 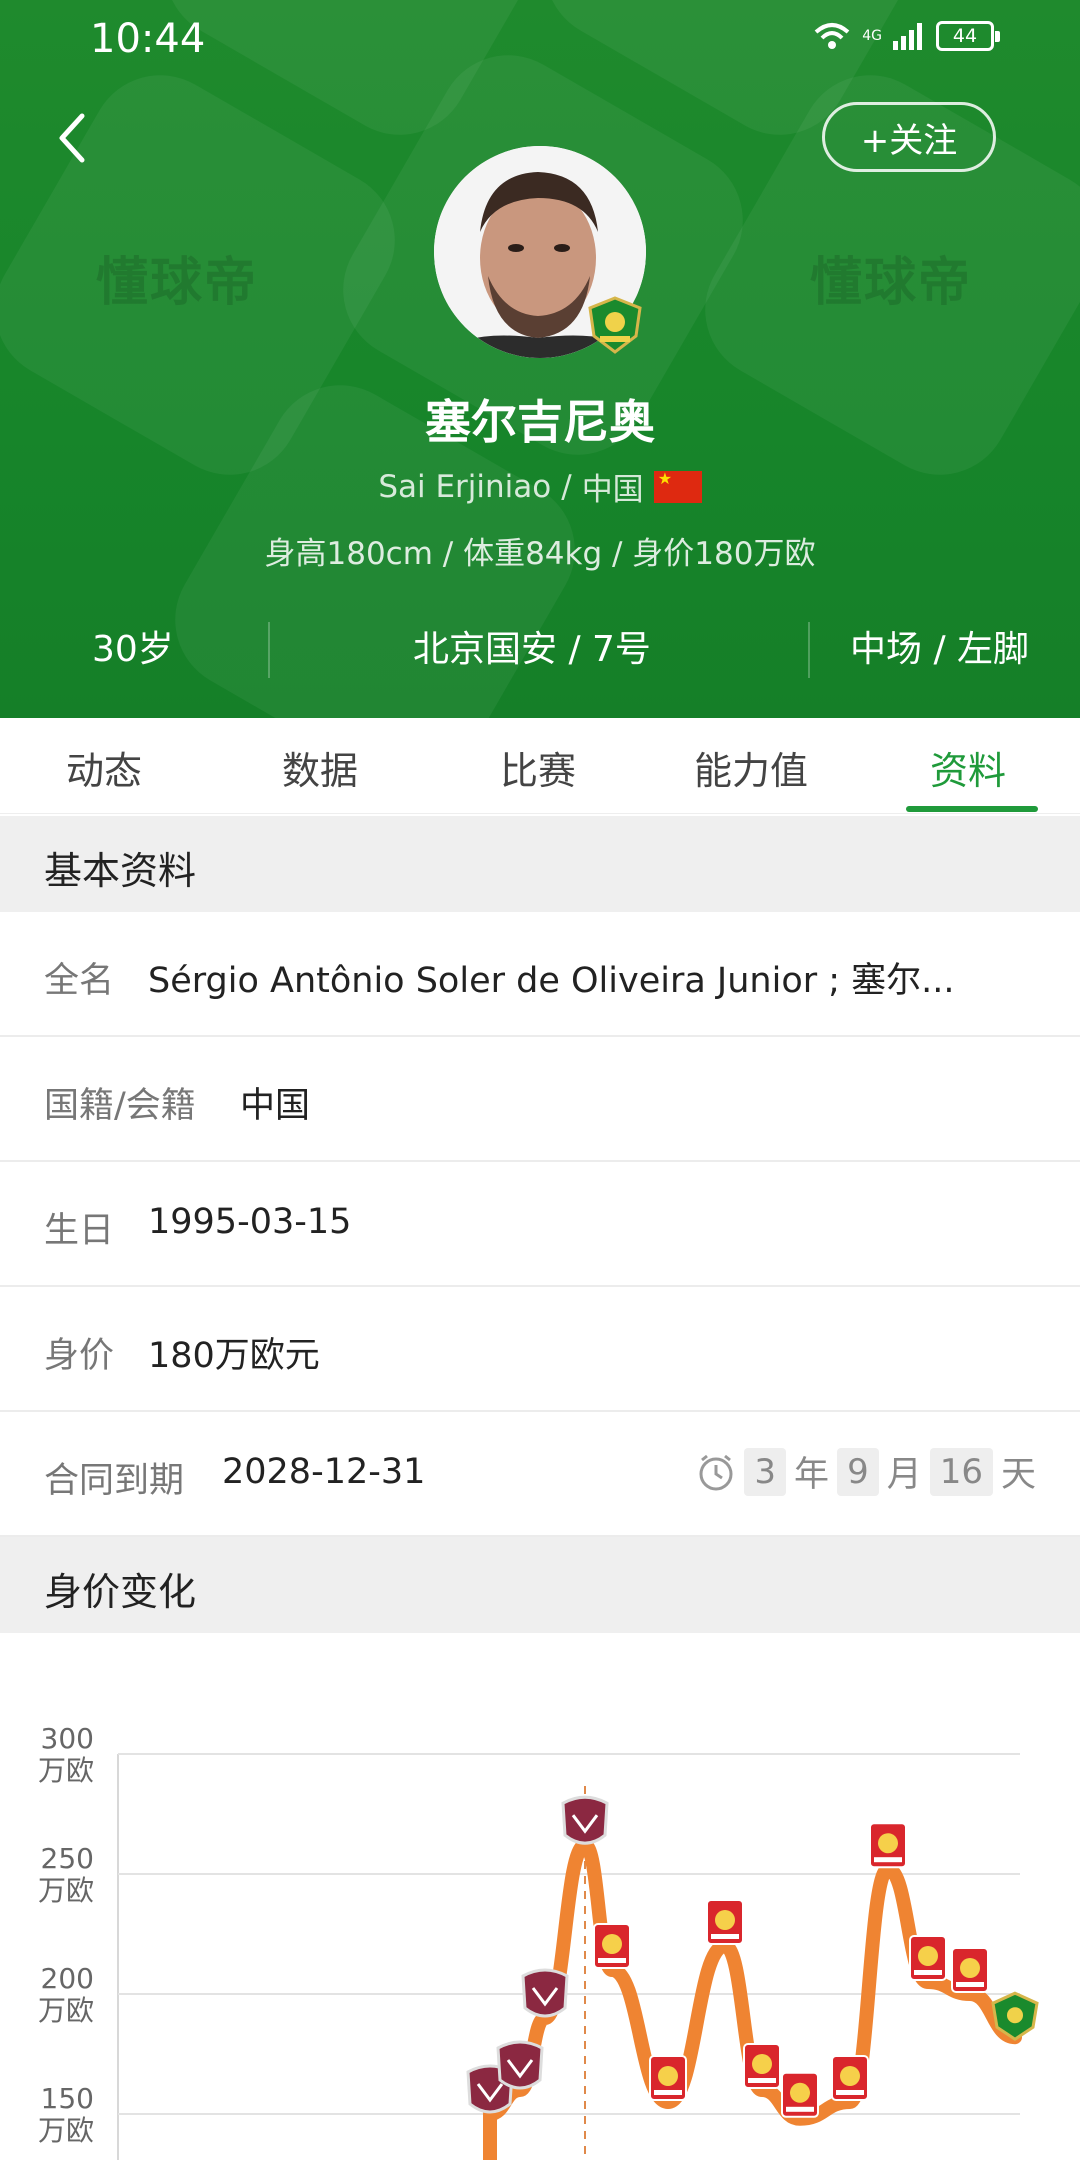 I want to click on unit-days: 天, so click(x=1018, y=1475).